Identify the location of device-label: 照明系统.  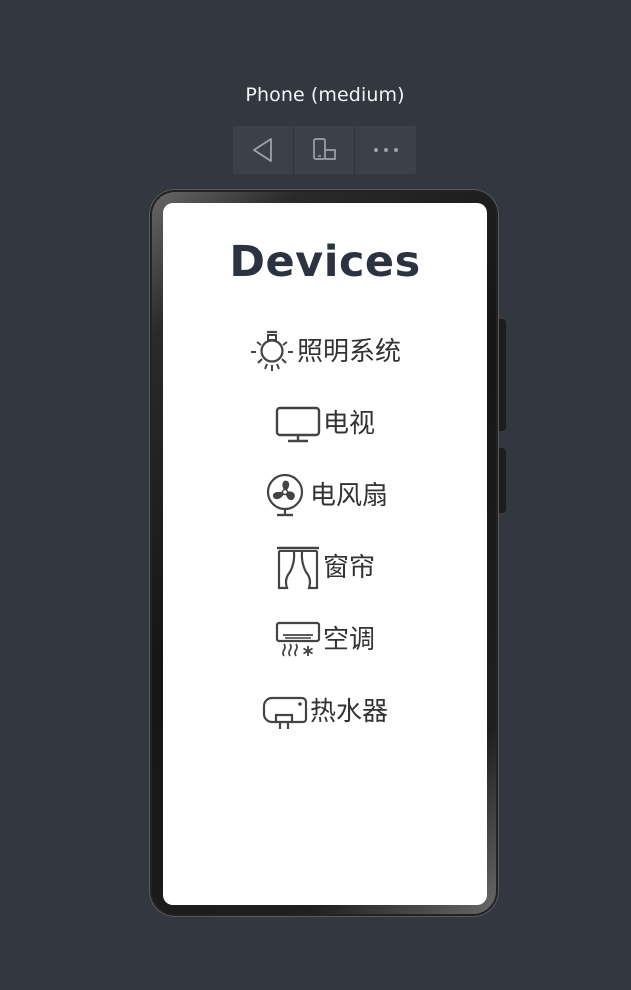
(348, 352).